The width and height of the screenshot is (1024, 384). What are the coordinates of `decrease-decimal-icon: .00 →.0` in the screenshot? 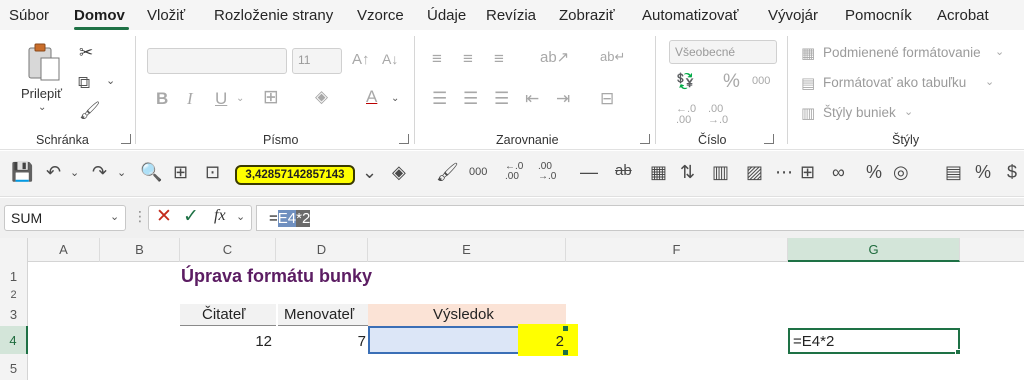 It's located at (718, 115).